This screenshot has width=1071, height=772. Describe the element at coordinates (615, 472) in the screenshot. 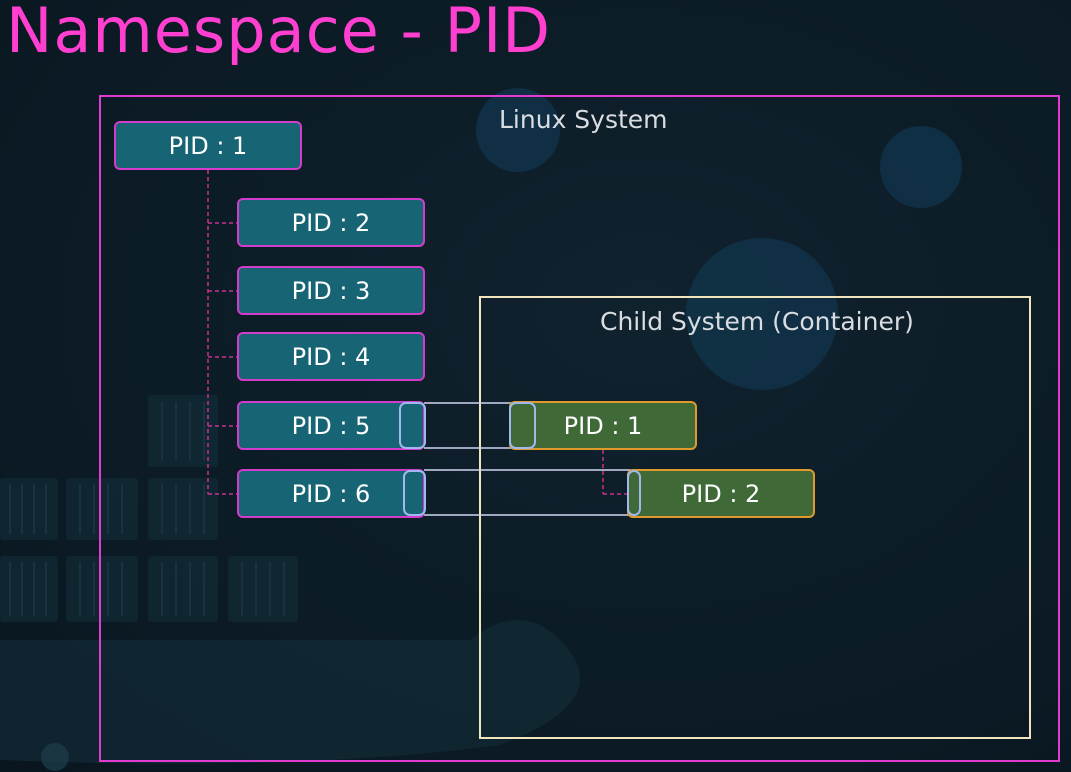

I see `container-tree-connector` at that location.